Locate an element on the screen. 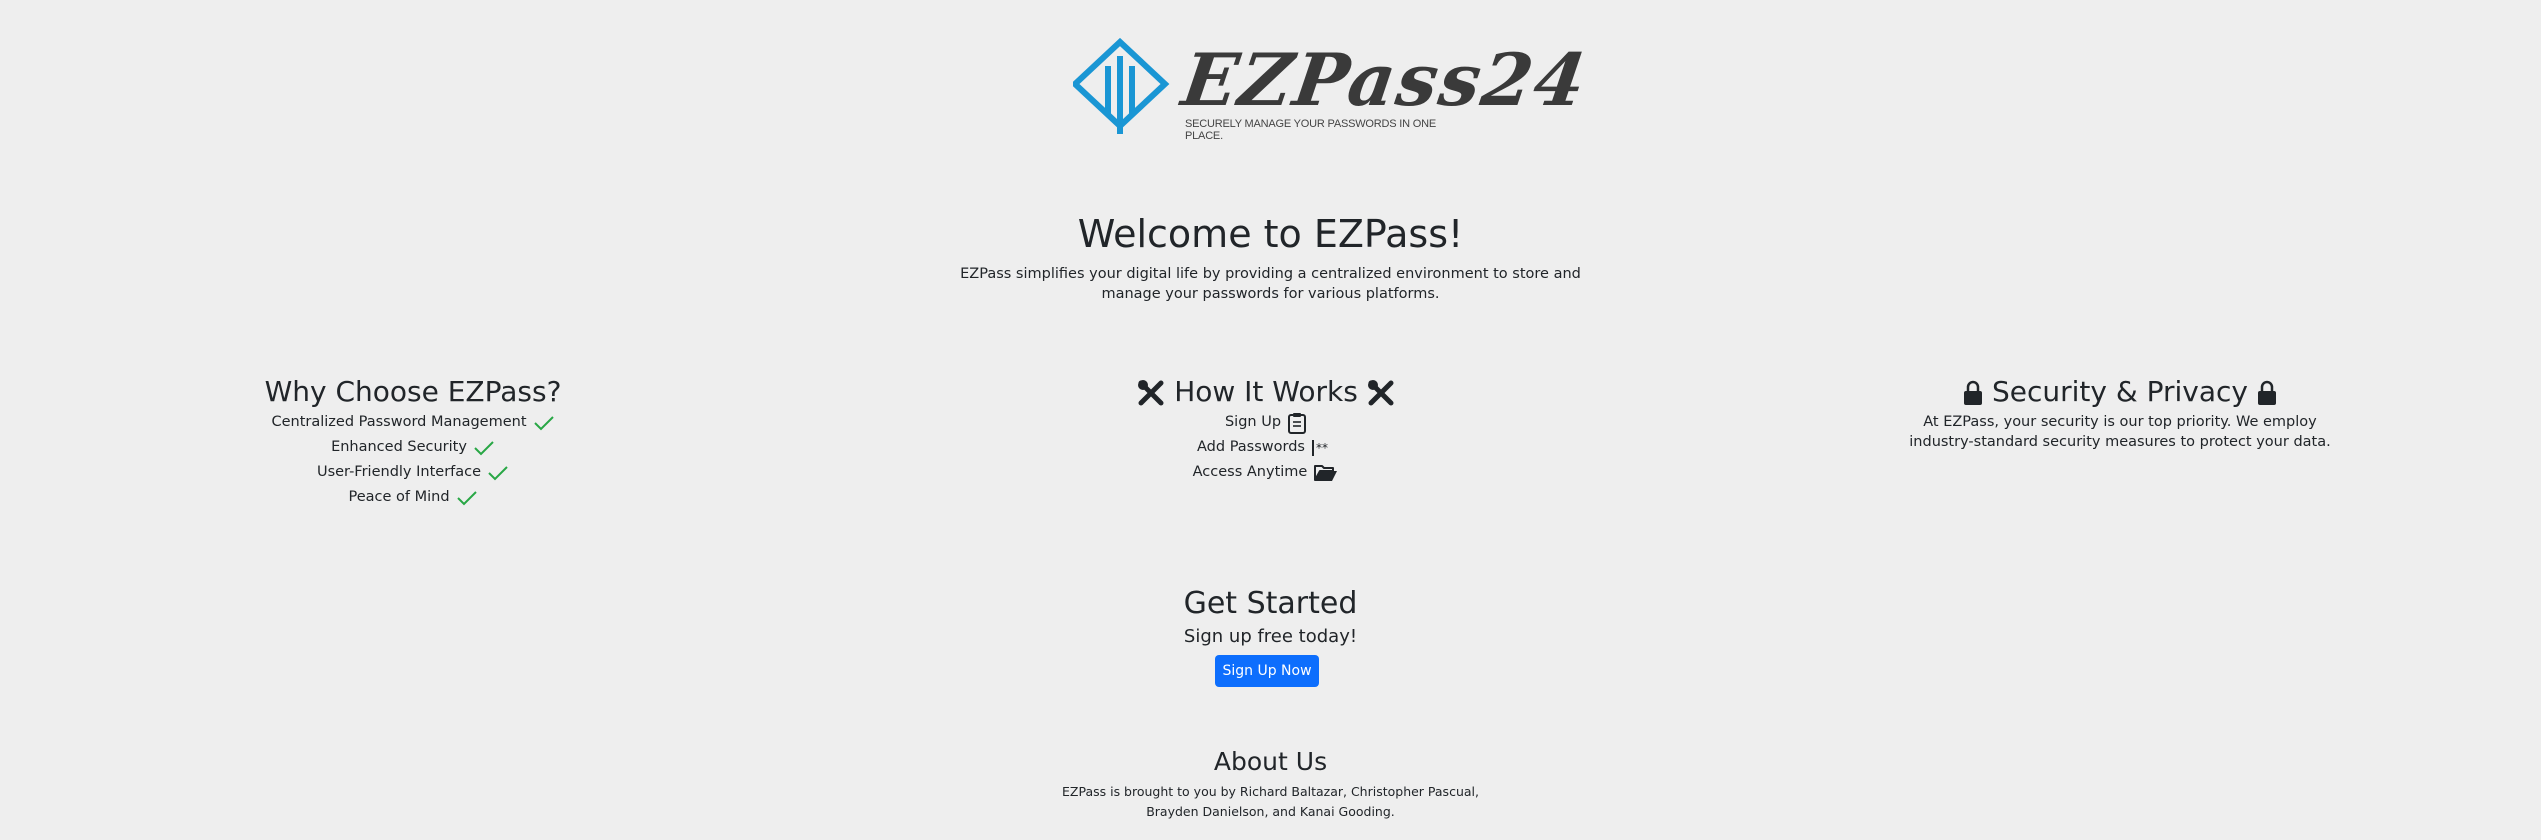 Image resolution: width=2541 pixels, height=840 pixels. list-item: Add Passwords ** is located at coordinates (1266, 447).